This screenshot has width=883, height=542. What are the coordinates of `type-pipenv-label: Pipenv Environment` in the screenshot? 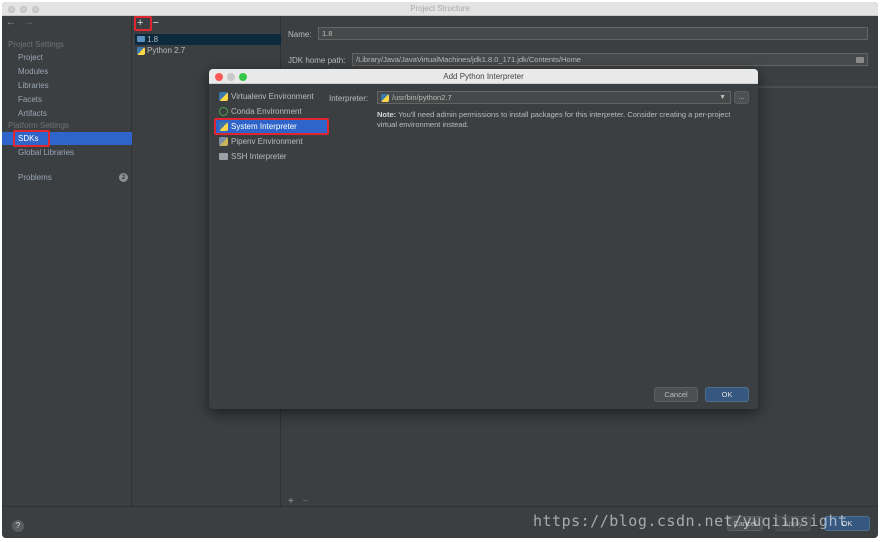 It's located at (267, 141).